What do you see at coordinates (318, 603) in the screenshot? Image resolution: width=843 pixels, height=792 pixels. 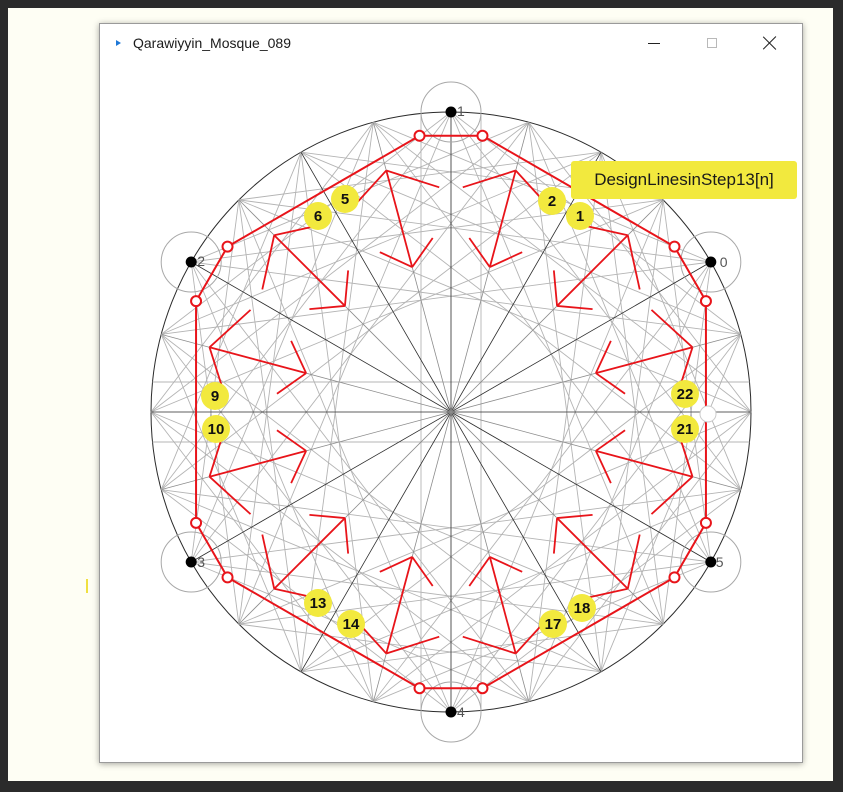 I see `callout-label: 13` at bounding box center [318, 603].